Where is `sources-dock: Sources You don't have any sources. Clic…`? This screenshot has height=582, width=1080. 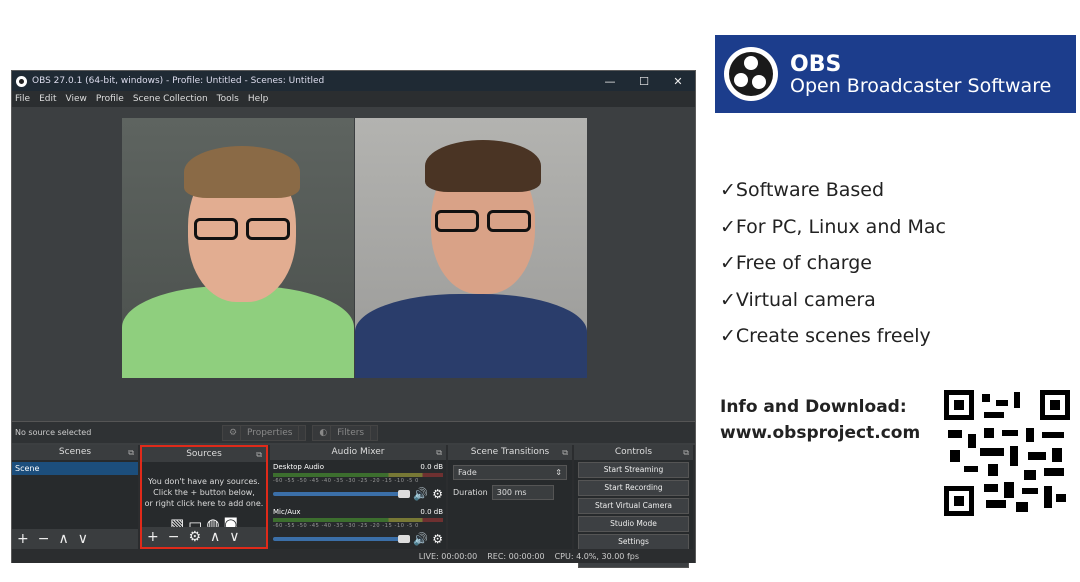 sources-dock: Sources You don't have any sources. Clic… is located at coordinates (204, 497).